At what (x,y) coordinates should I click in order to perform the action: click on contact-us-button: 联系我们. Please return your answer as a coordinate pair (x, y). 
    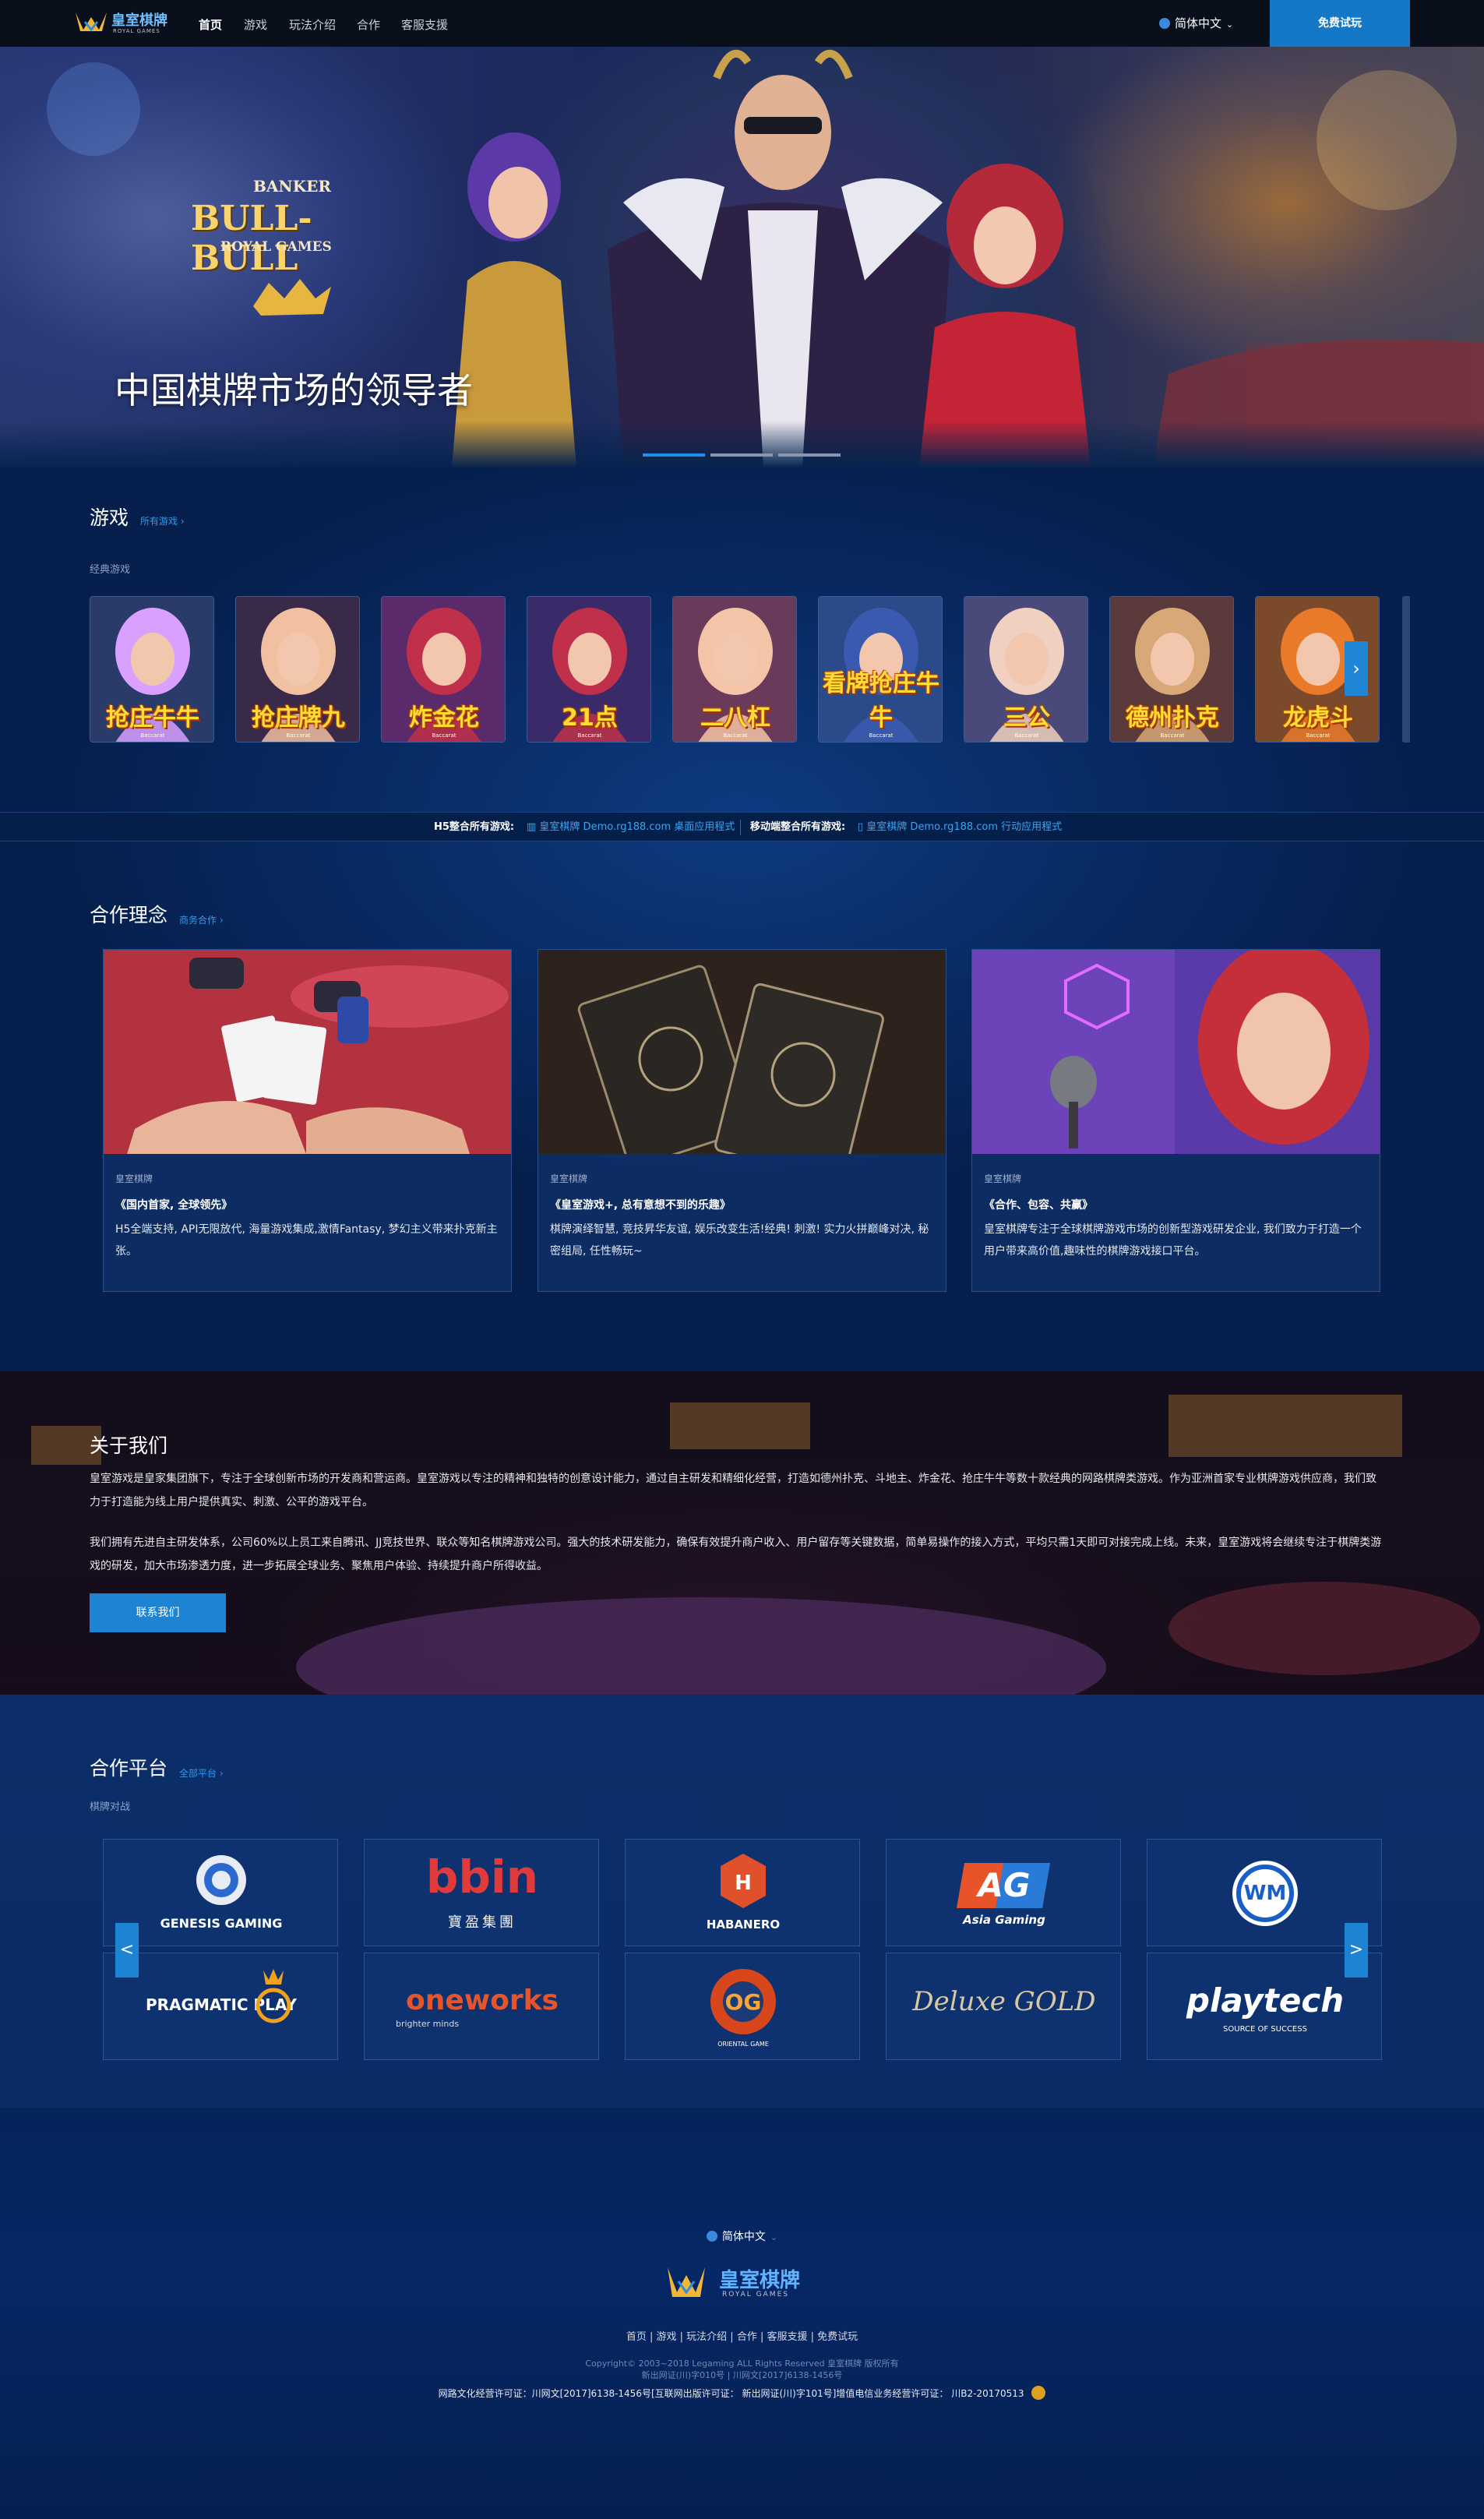
    Looking at the image, I should click on (158, 1612).